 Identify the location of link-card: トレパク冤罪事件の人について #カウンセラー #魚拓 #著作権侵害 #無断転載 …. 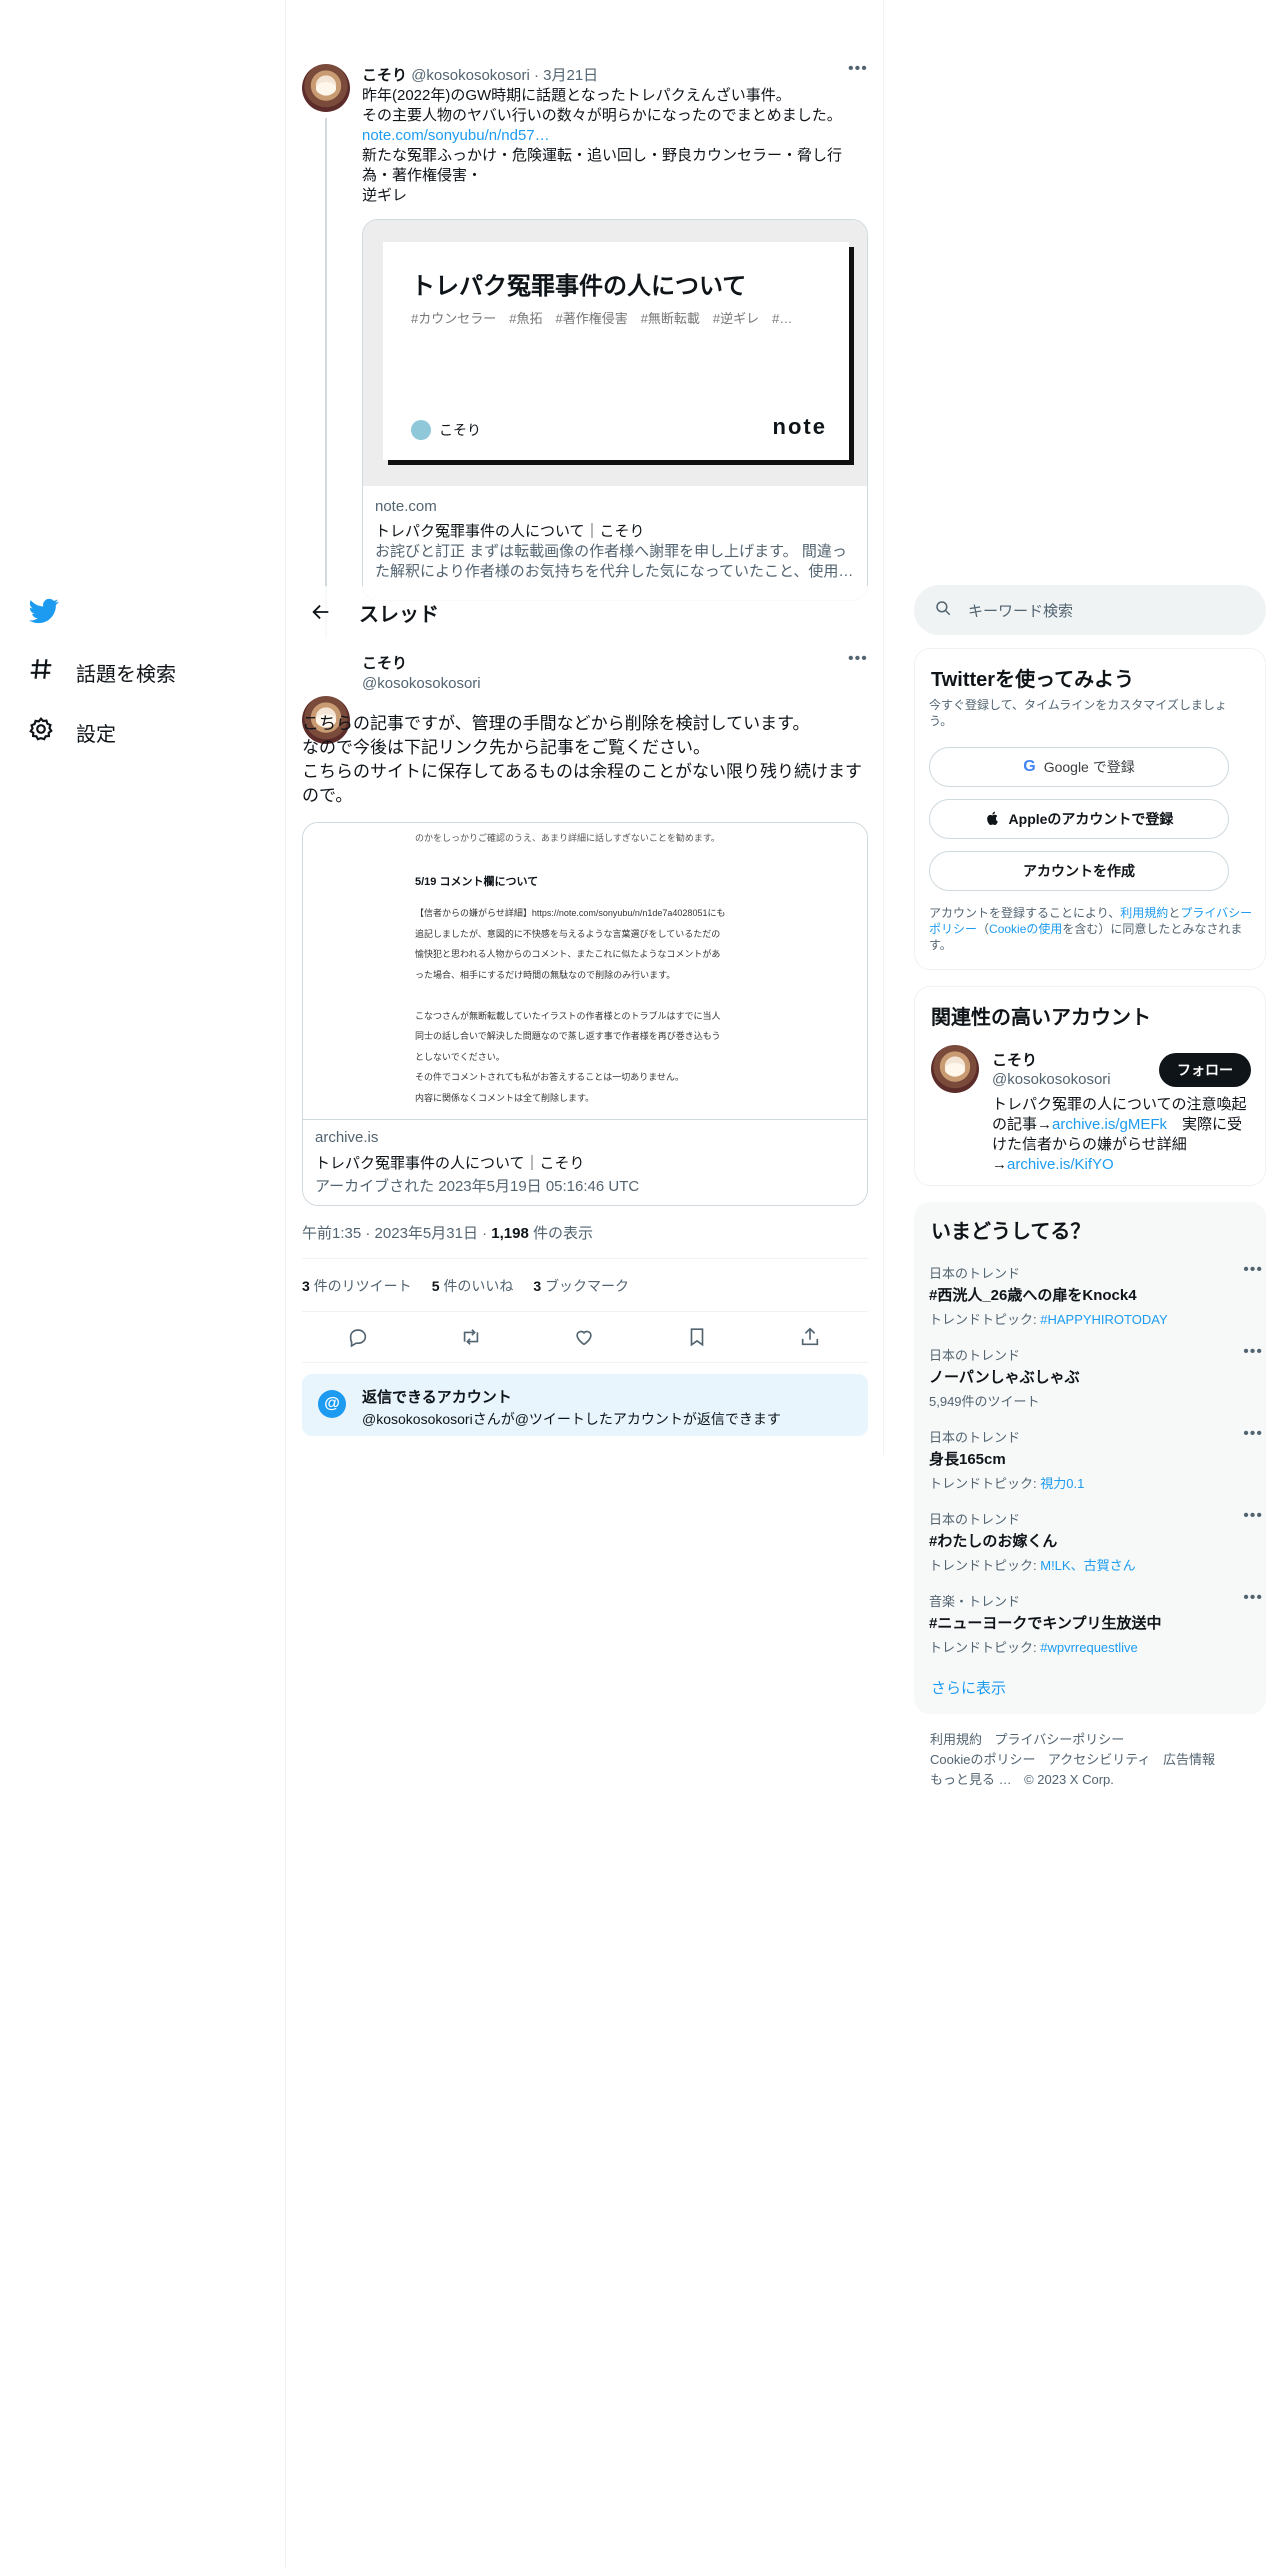
(615, 410).